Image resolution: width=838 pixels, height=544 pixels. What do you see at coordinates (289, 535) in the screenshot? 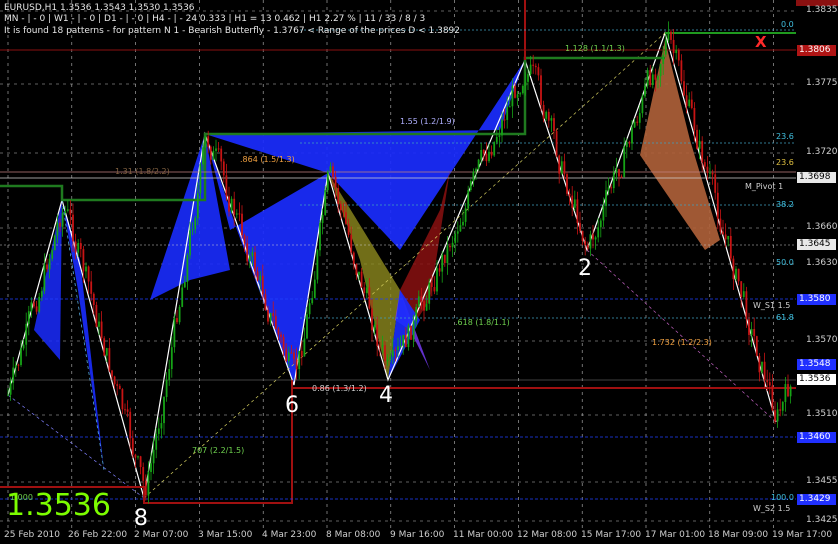
I see `x-tick: 4 Mar 23:00` at bounding box center [289, 535].